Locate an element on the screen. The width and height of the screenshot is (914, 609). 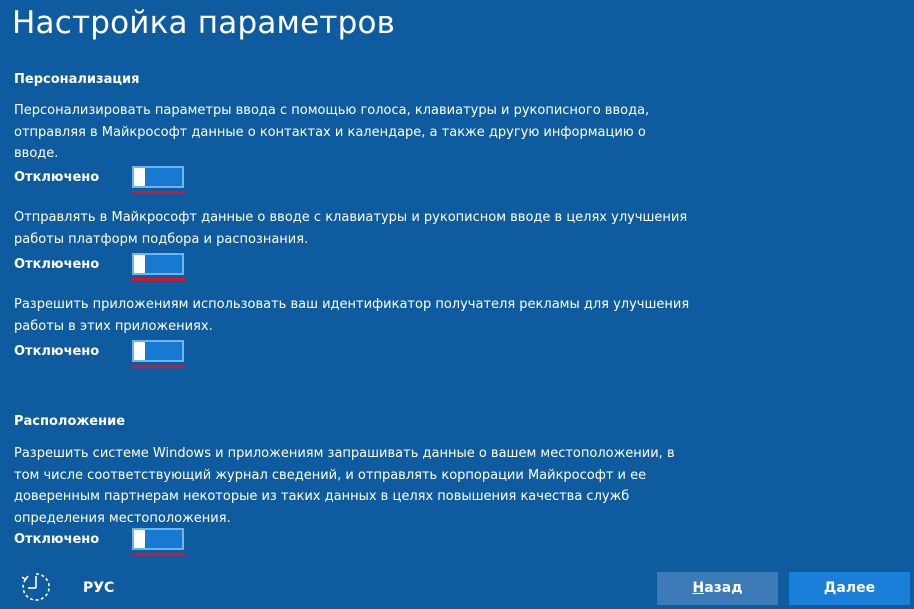
toggle-location is located at coordinates (158, 539).